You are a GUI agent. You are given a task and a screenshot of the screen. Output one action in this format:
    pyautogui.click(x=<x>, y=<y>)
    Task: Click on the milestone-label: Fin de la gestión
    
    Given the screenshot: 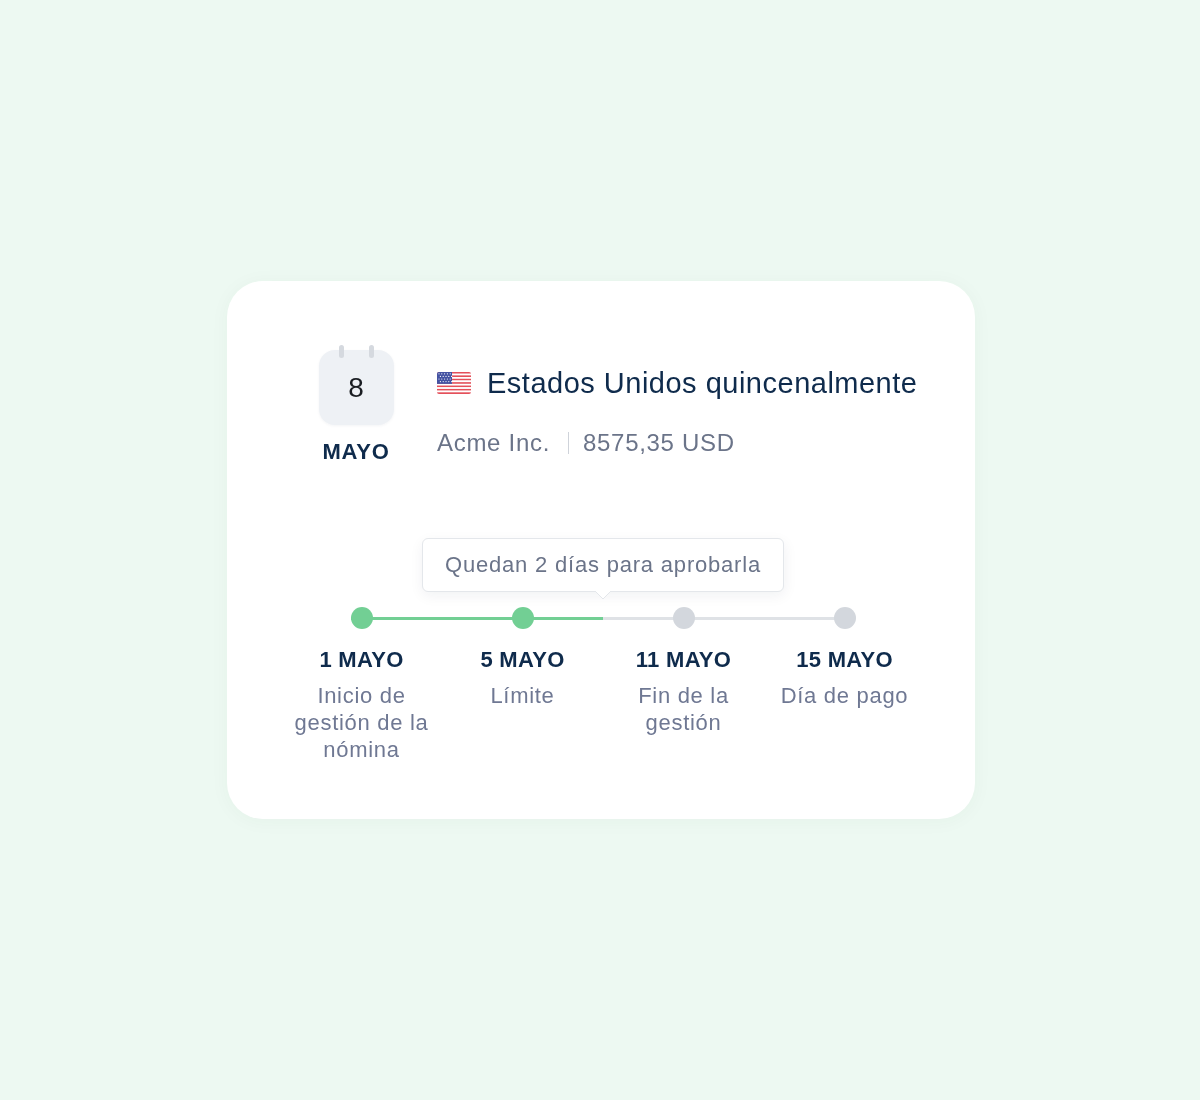 What is the action you would take?
    pyautogui.click(x=683, y=709)
    